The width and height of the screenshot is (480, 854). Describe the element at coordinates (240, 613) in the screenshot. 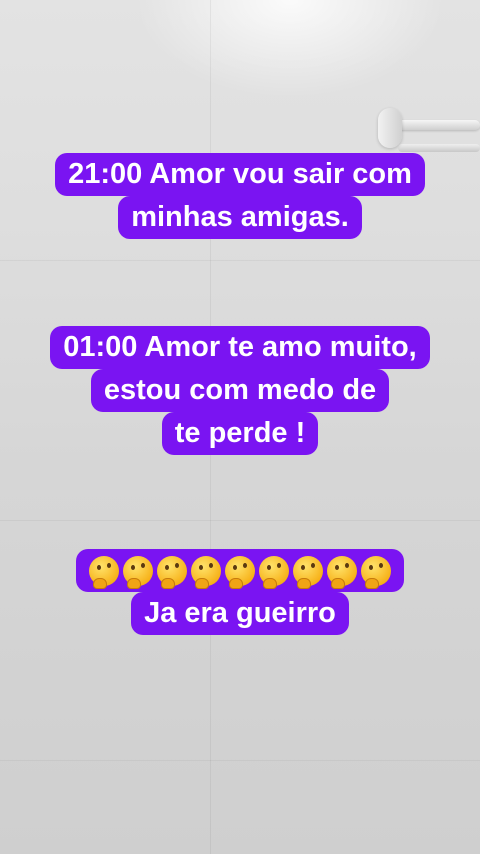

I see `caption-line: Ja era gueirro` at that location.